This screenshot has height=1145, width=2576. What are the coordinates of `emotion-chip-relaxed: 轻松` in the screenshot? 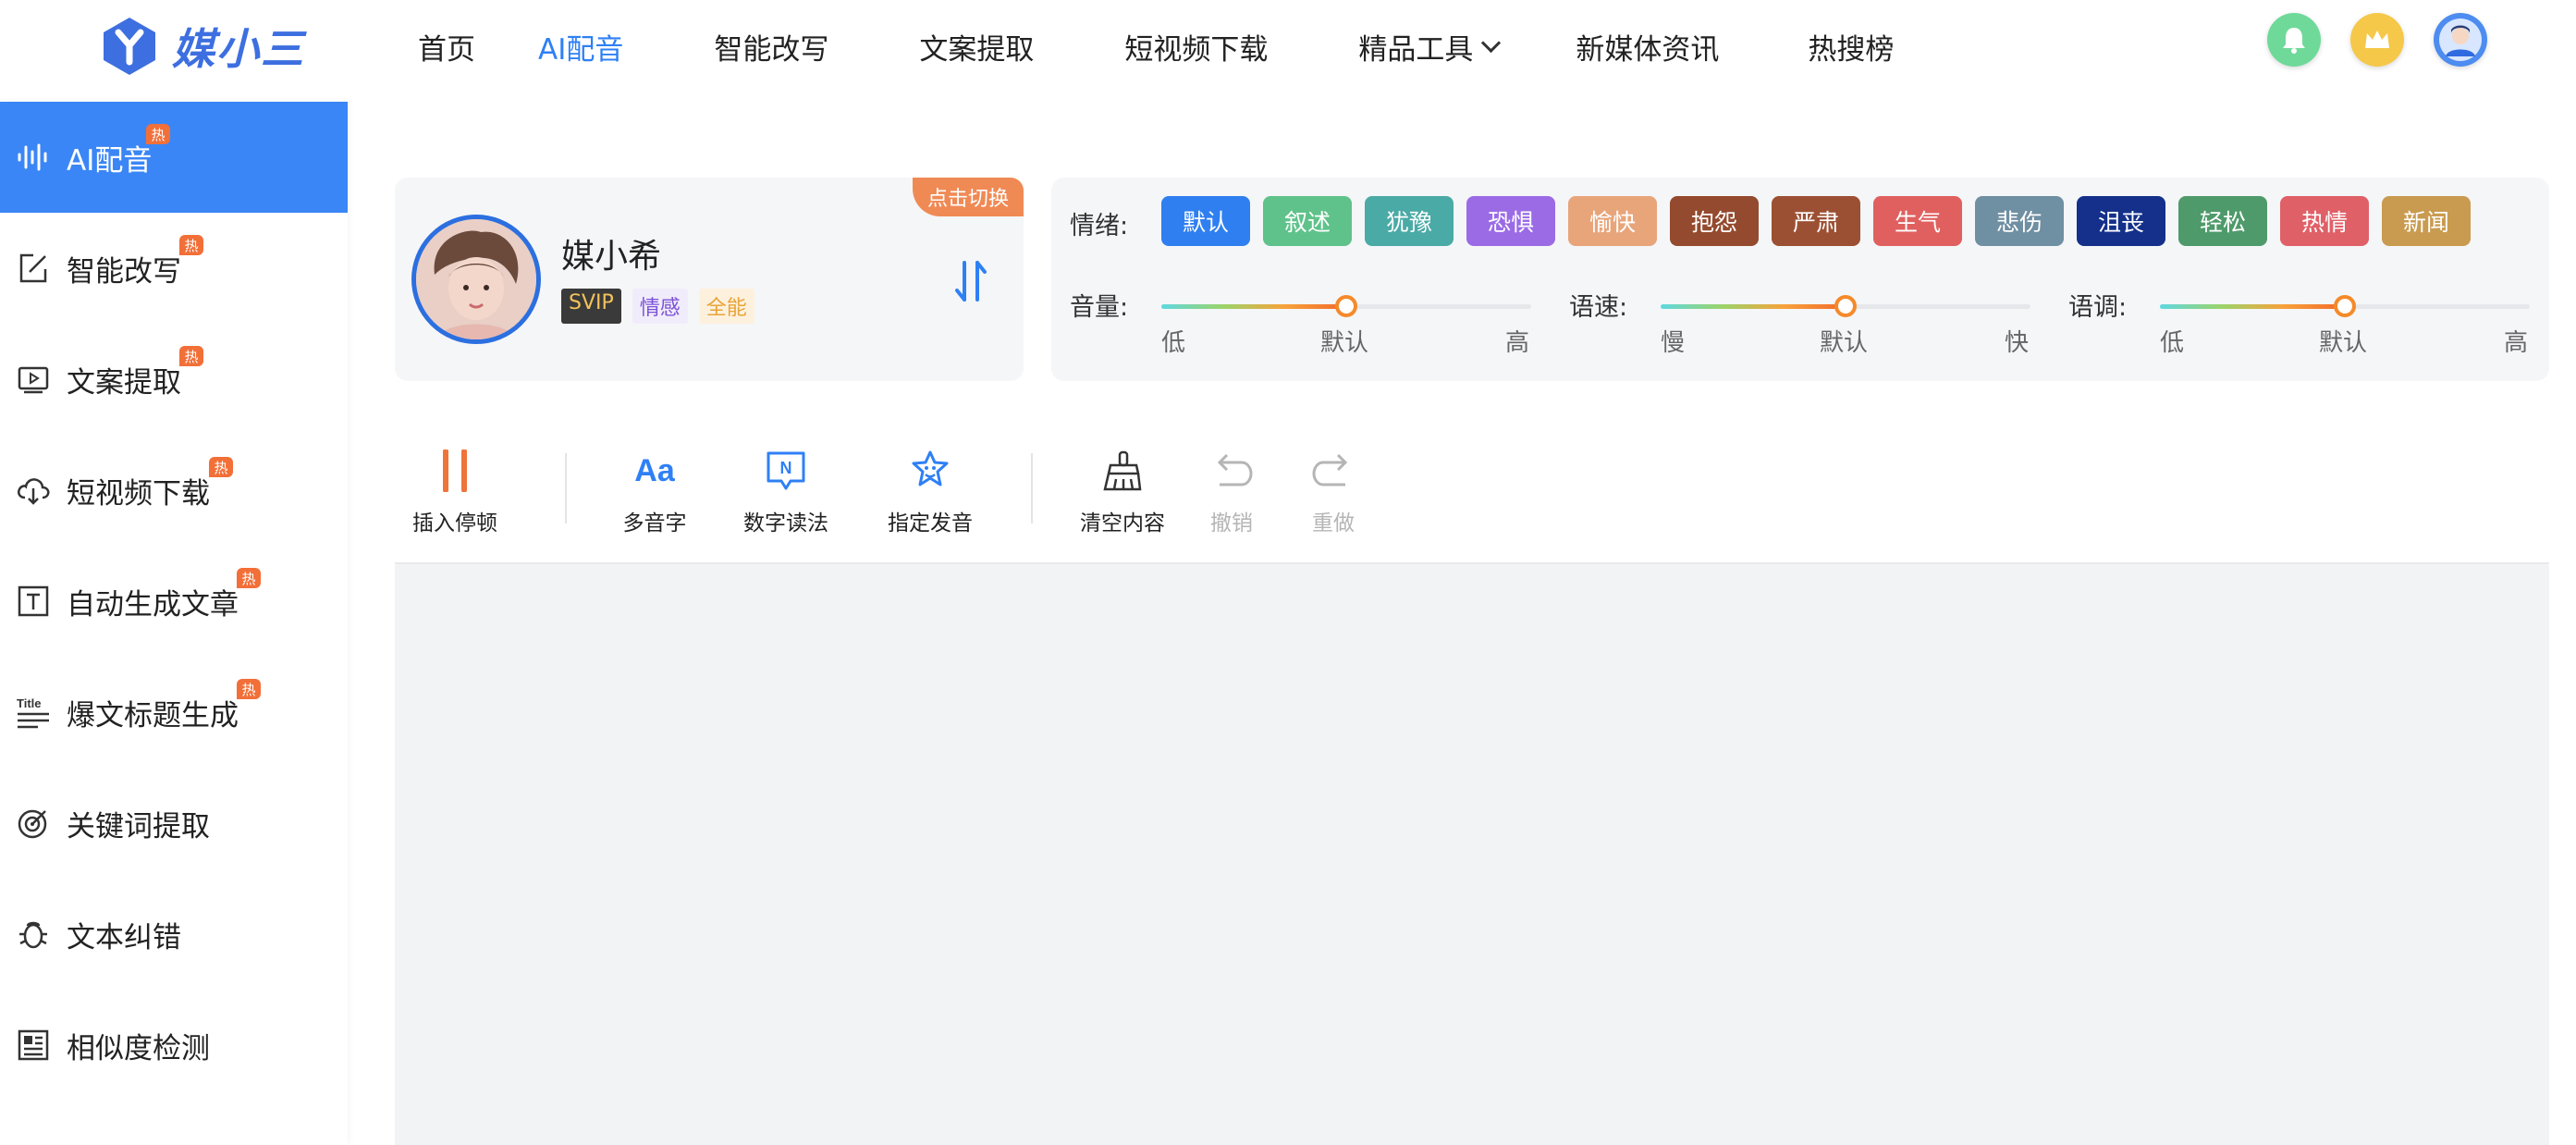 It's located at (2222, 221).